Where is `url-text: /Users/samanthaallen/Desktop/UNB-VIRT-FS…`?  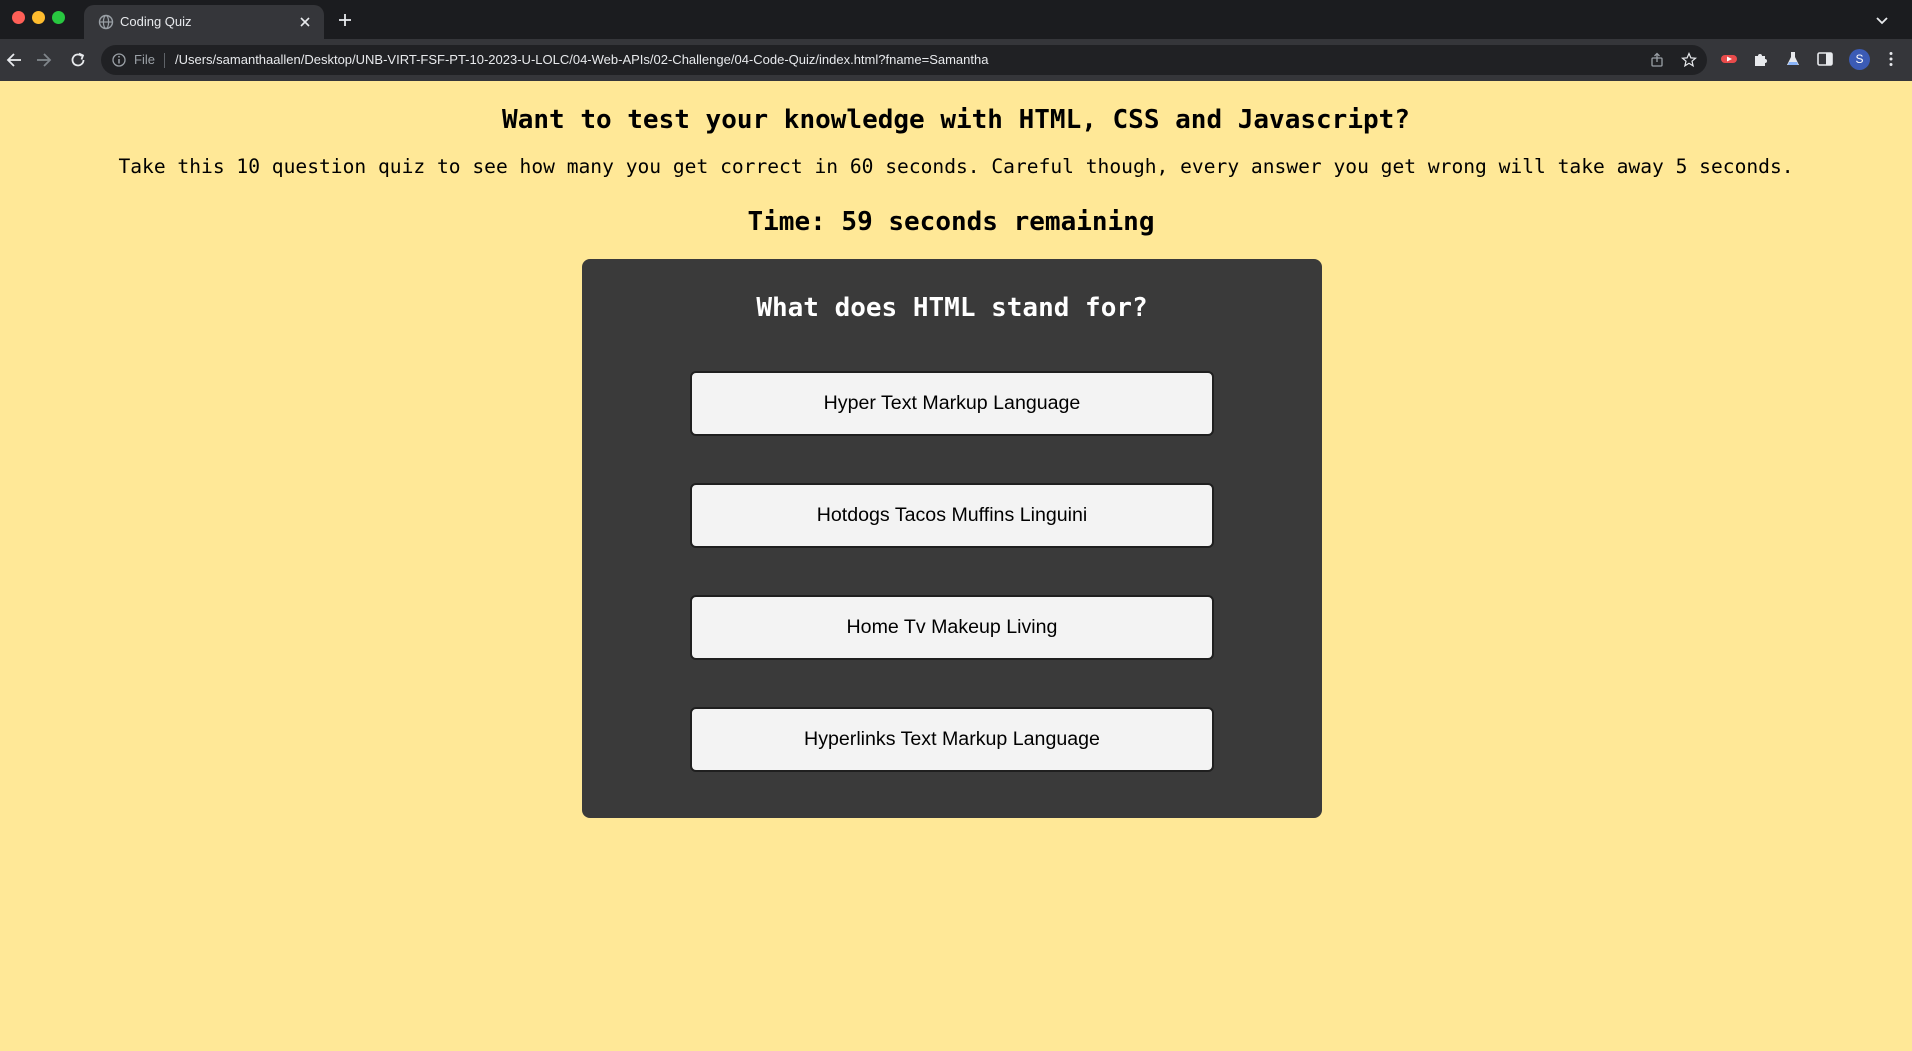 url-text: /Users/samanthaallen/Desktop/UNB-VIRT-FS… is located at coordinates (581, 59).